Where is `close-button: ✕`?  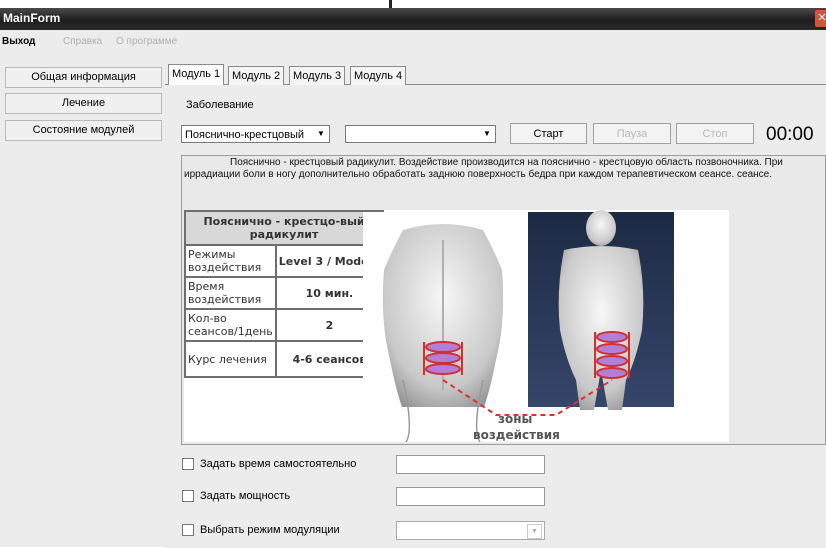
close-button: ✕ is located at coordinates (820, 18).